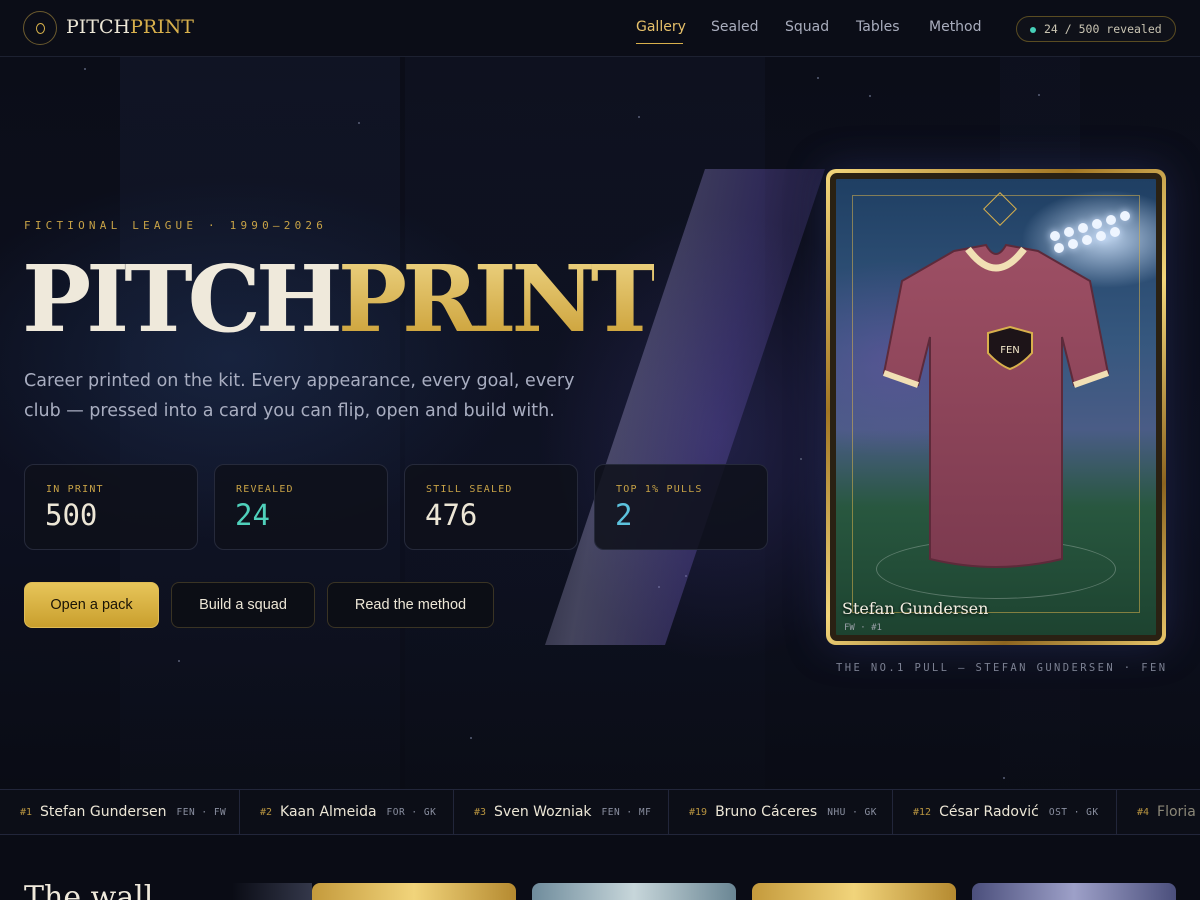 This screenshot has width=1200, height=900. I want to click on ticker-club: NHU · GK, so click(852, 812).